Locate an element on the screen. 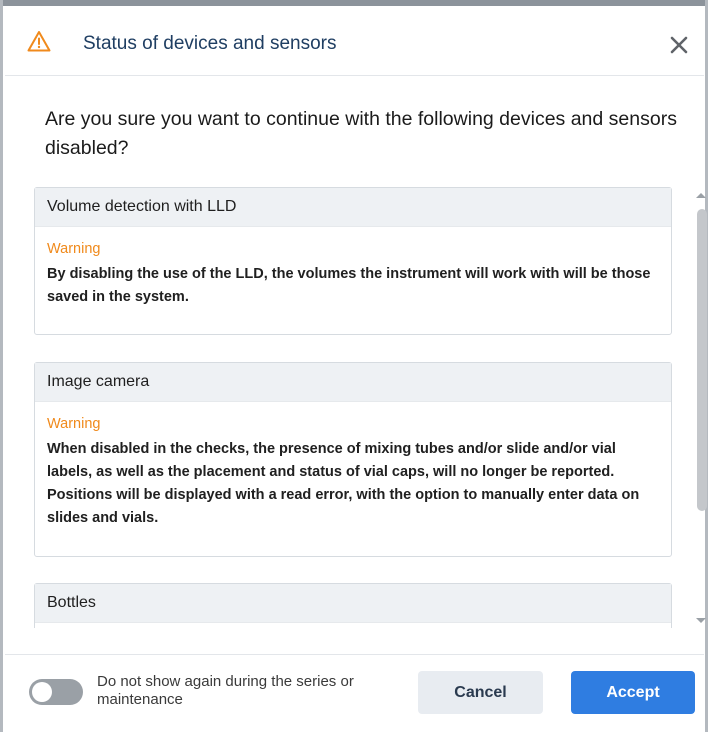  scroll-down-arrow-icon is located at coordinates (701, 620).